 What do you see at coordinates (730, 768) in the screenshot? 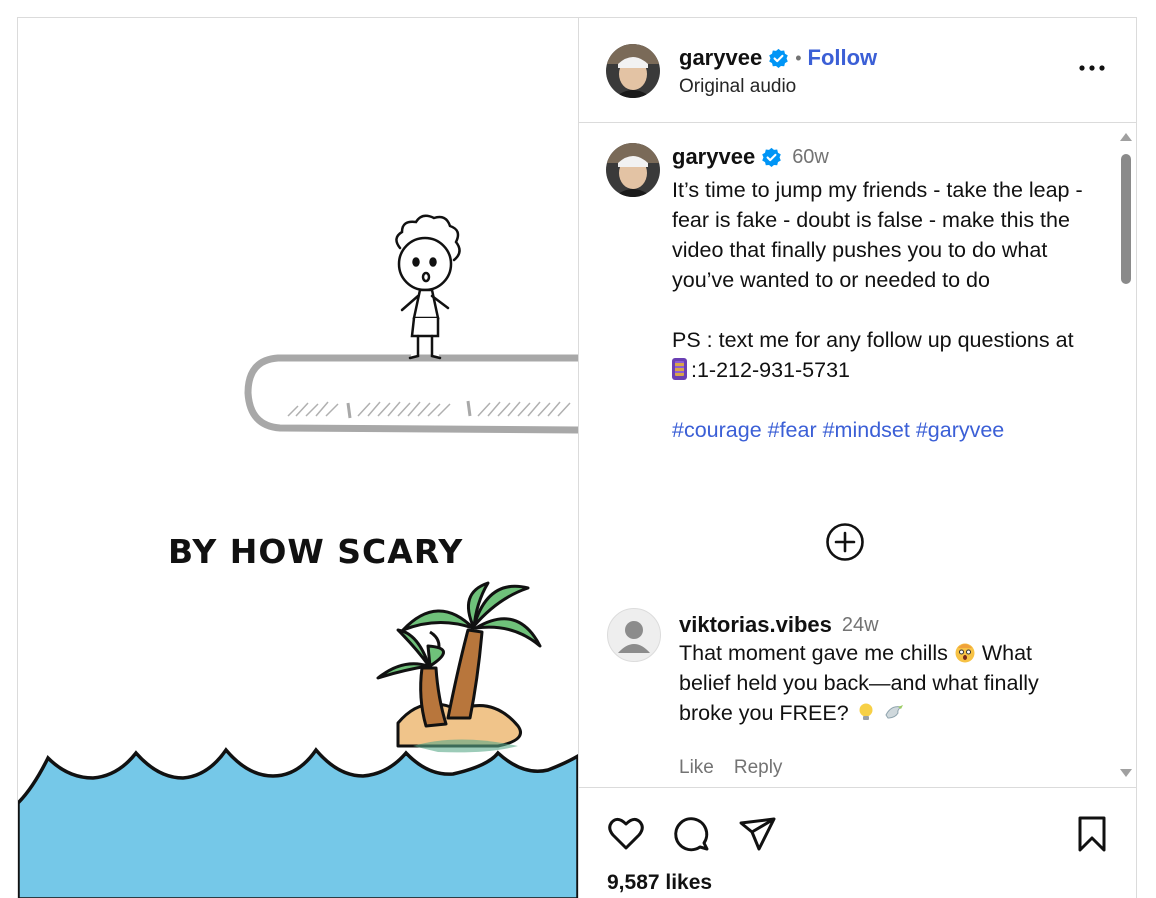
I see `comment-actions: Like Reply` at bounding box center [730, 768].